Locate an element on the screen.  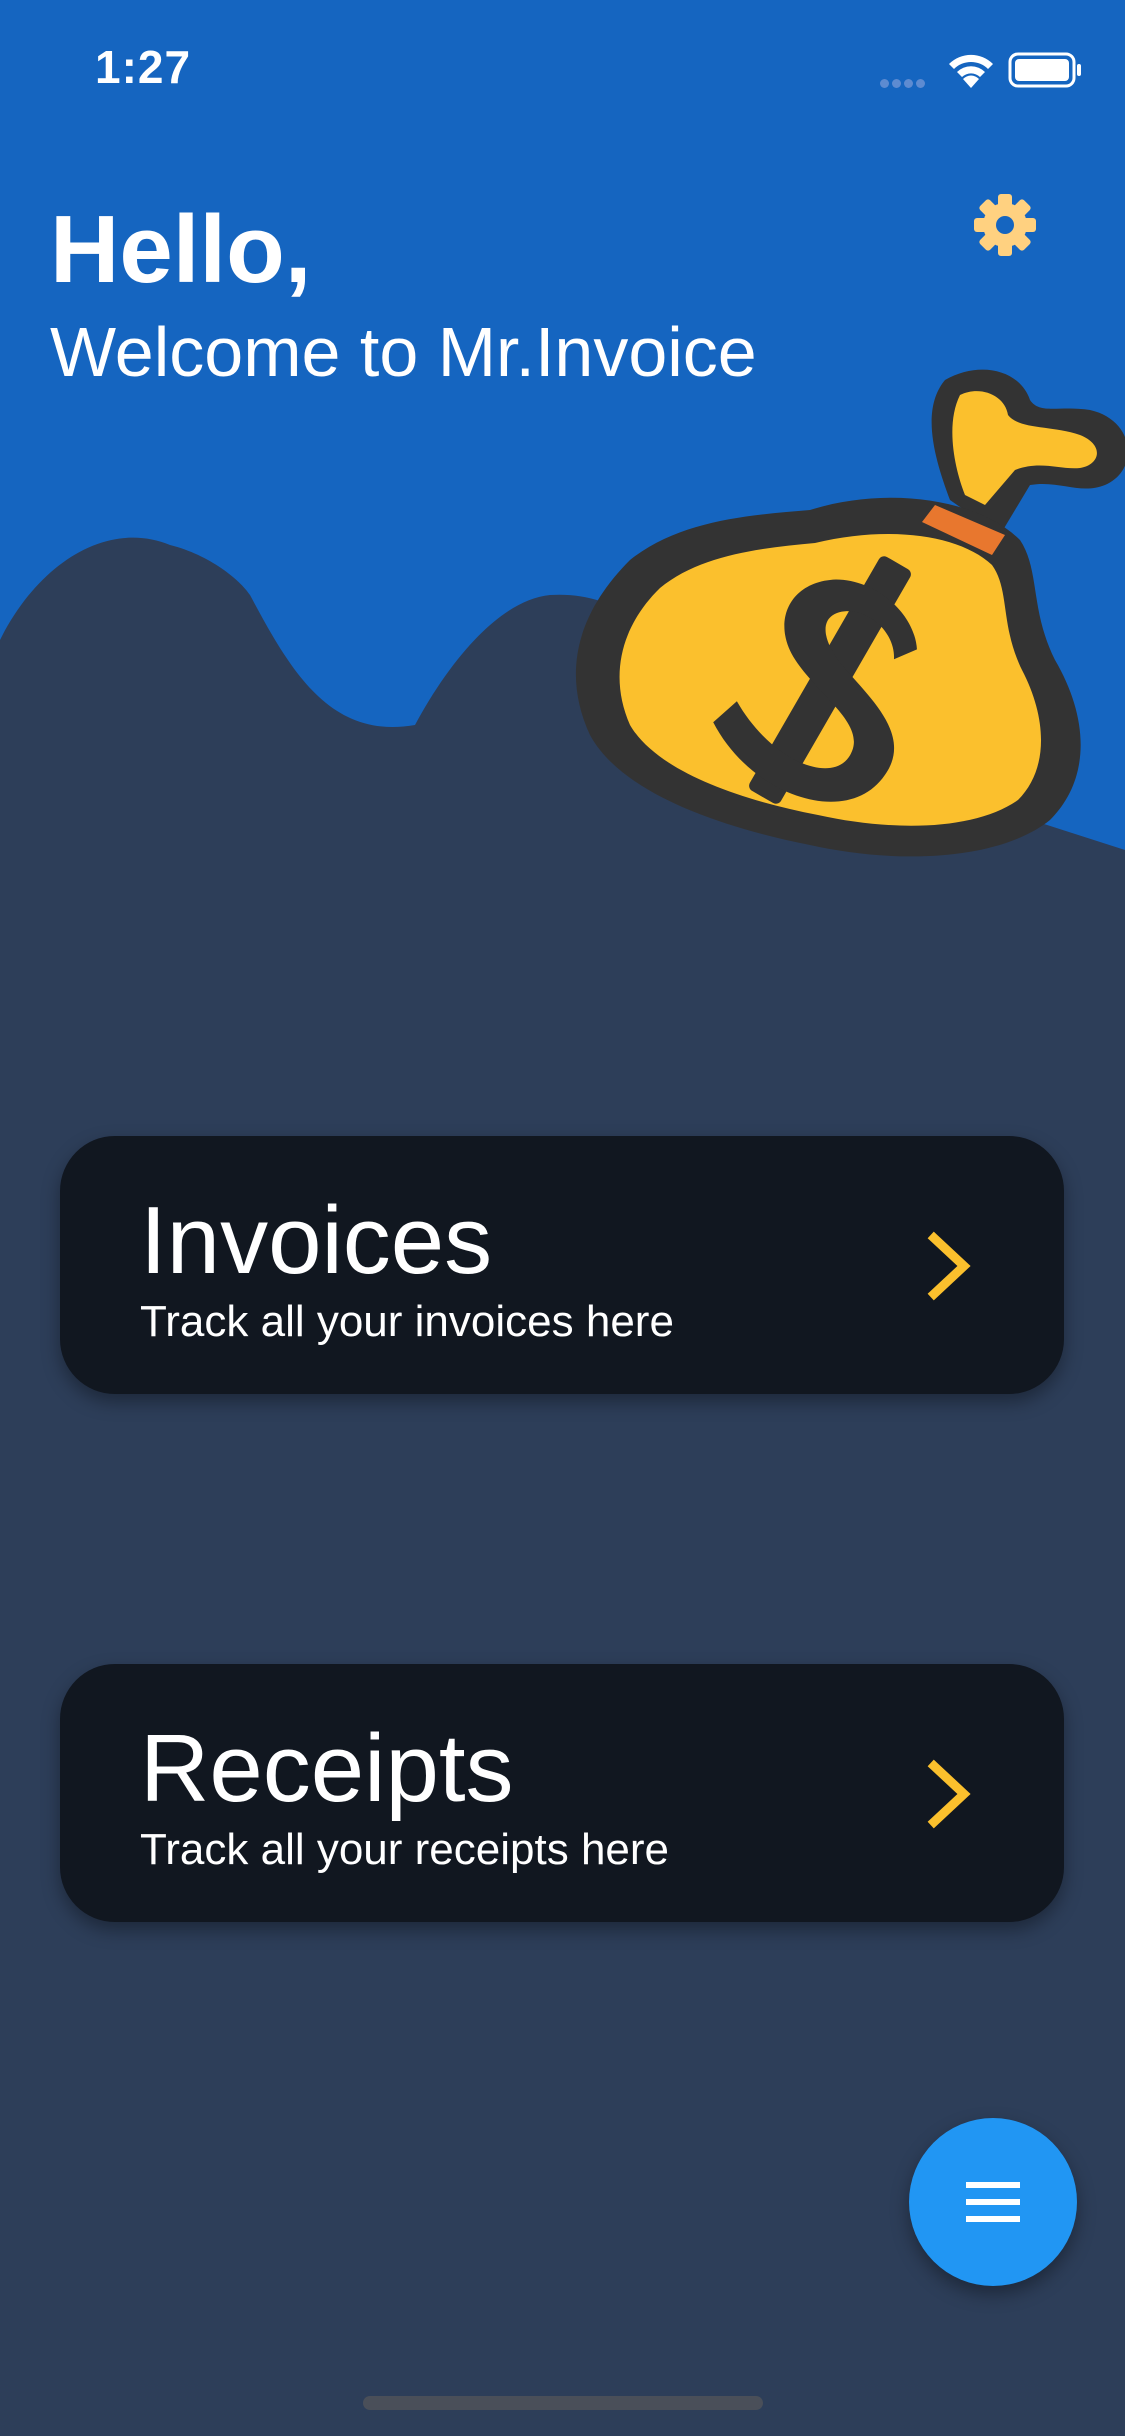
menu-fab-button is located at coordinates (993, 2202).